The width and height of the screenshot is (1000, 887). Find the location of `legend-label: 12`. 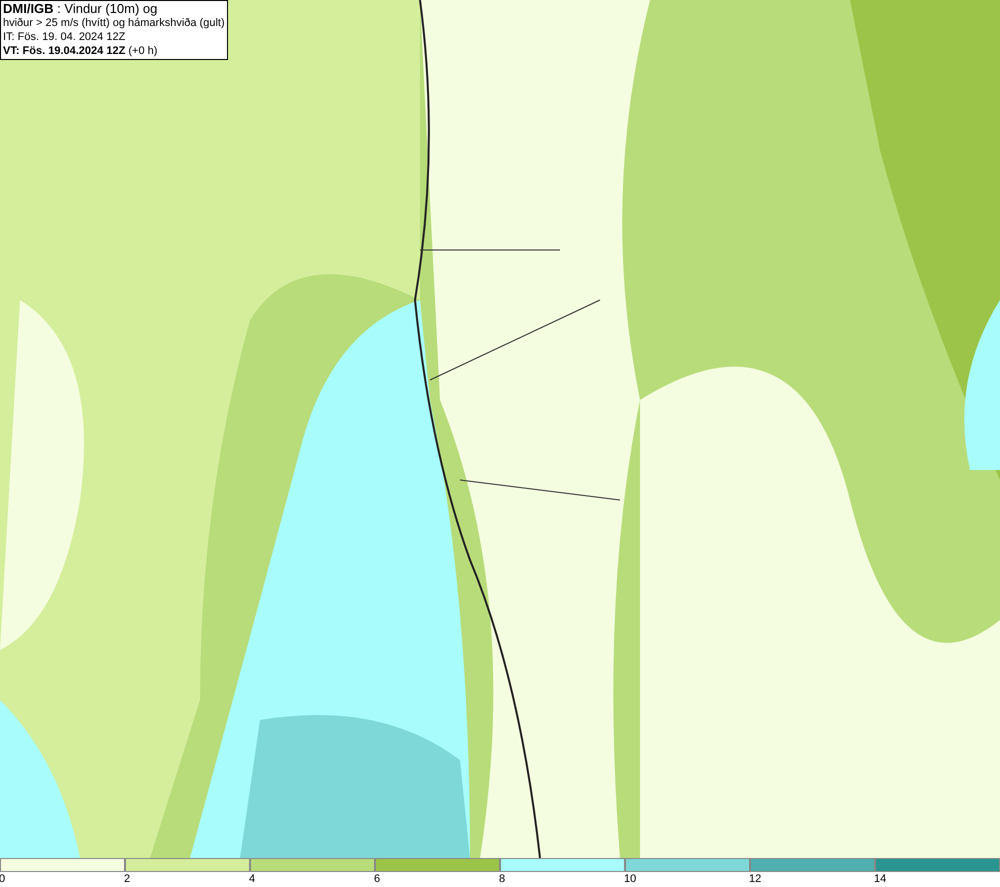

legend-label: 12 is located at coordinates (755, 879).